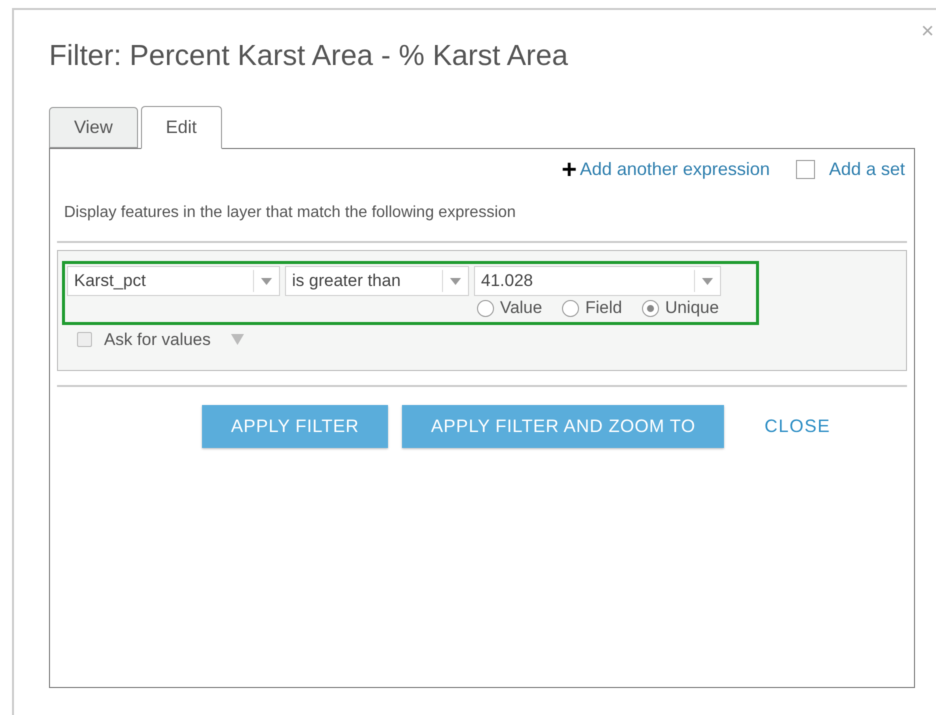  Describe the element at coordinates (309, 56) in the screenshot. I see `dialog-title: Filter: Percent Karst Area - % Karst Area` at that location.